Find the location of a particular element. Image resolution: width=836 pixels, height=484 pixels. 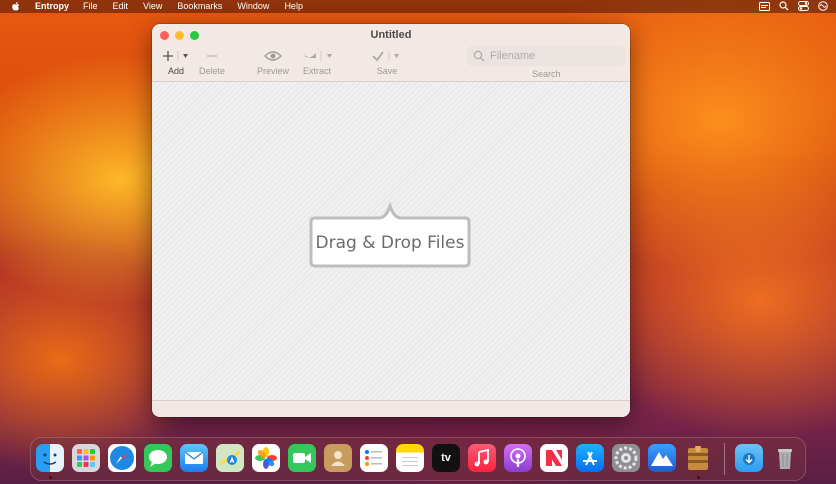

notes-icon is located at coordinates (410, 458).